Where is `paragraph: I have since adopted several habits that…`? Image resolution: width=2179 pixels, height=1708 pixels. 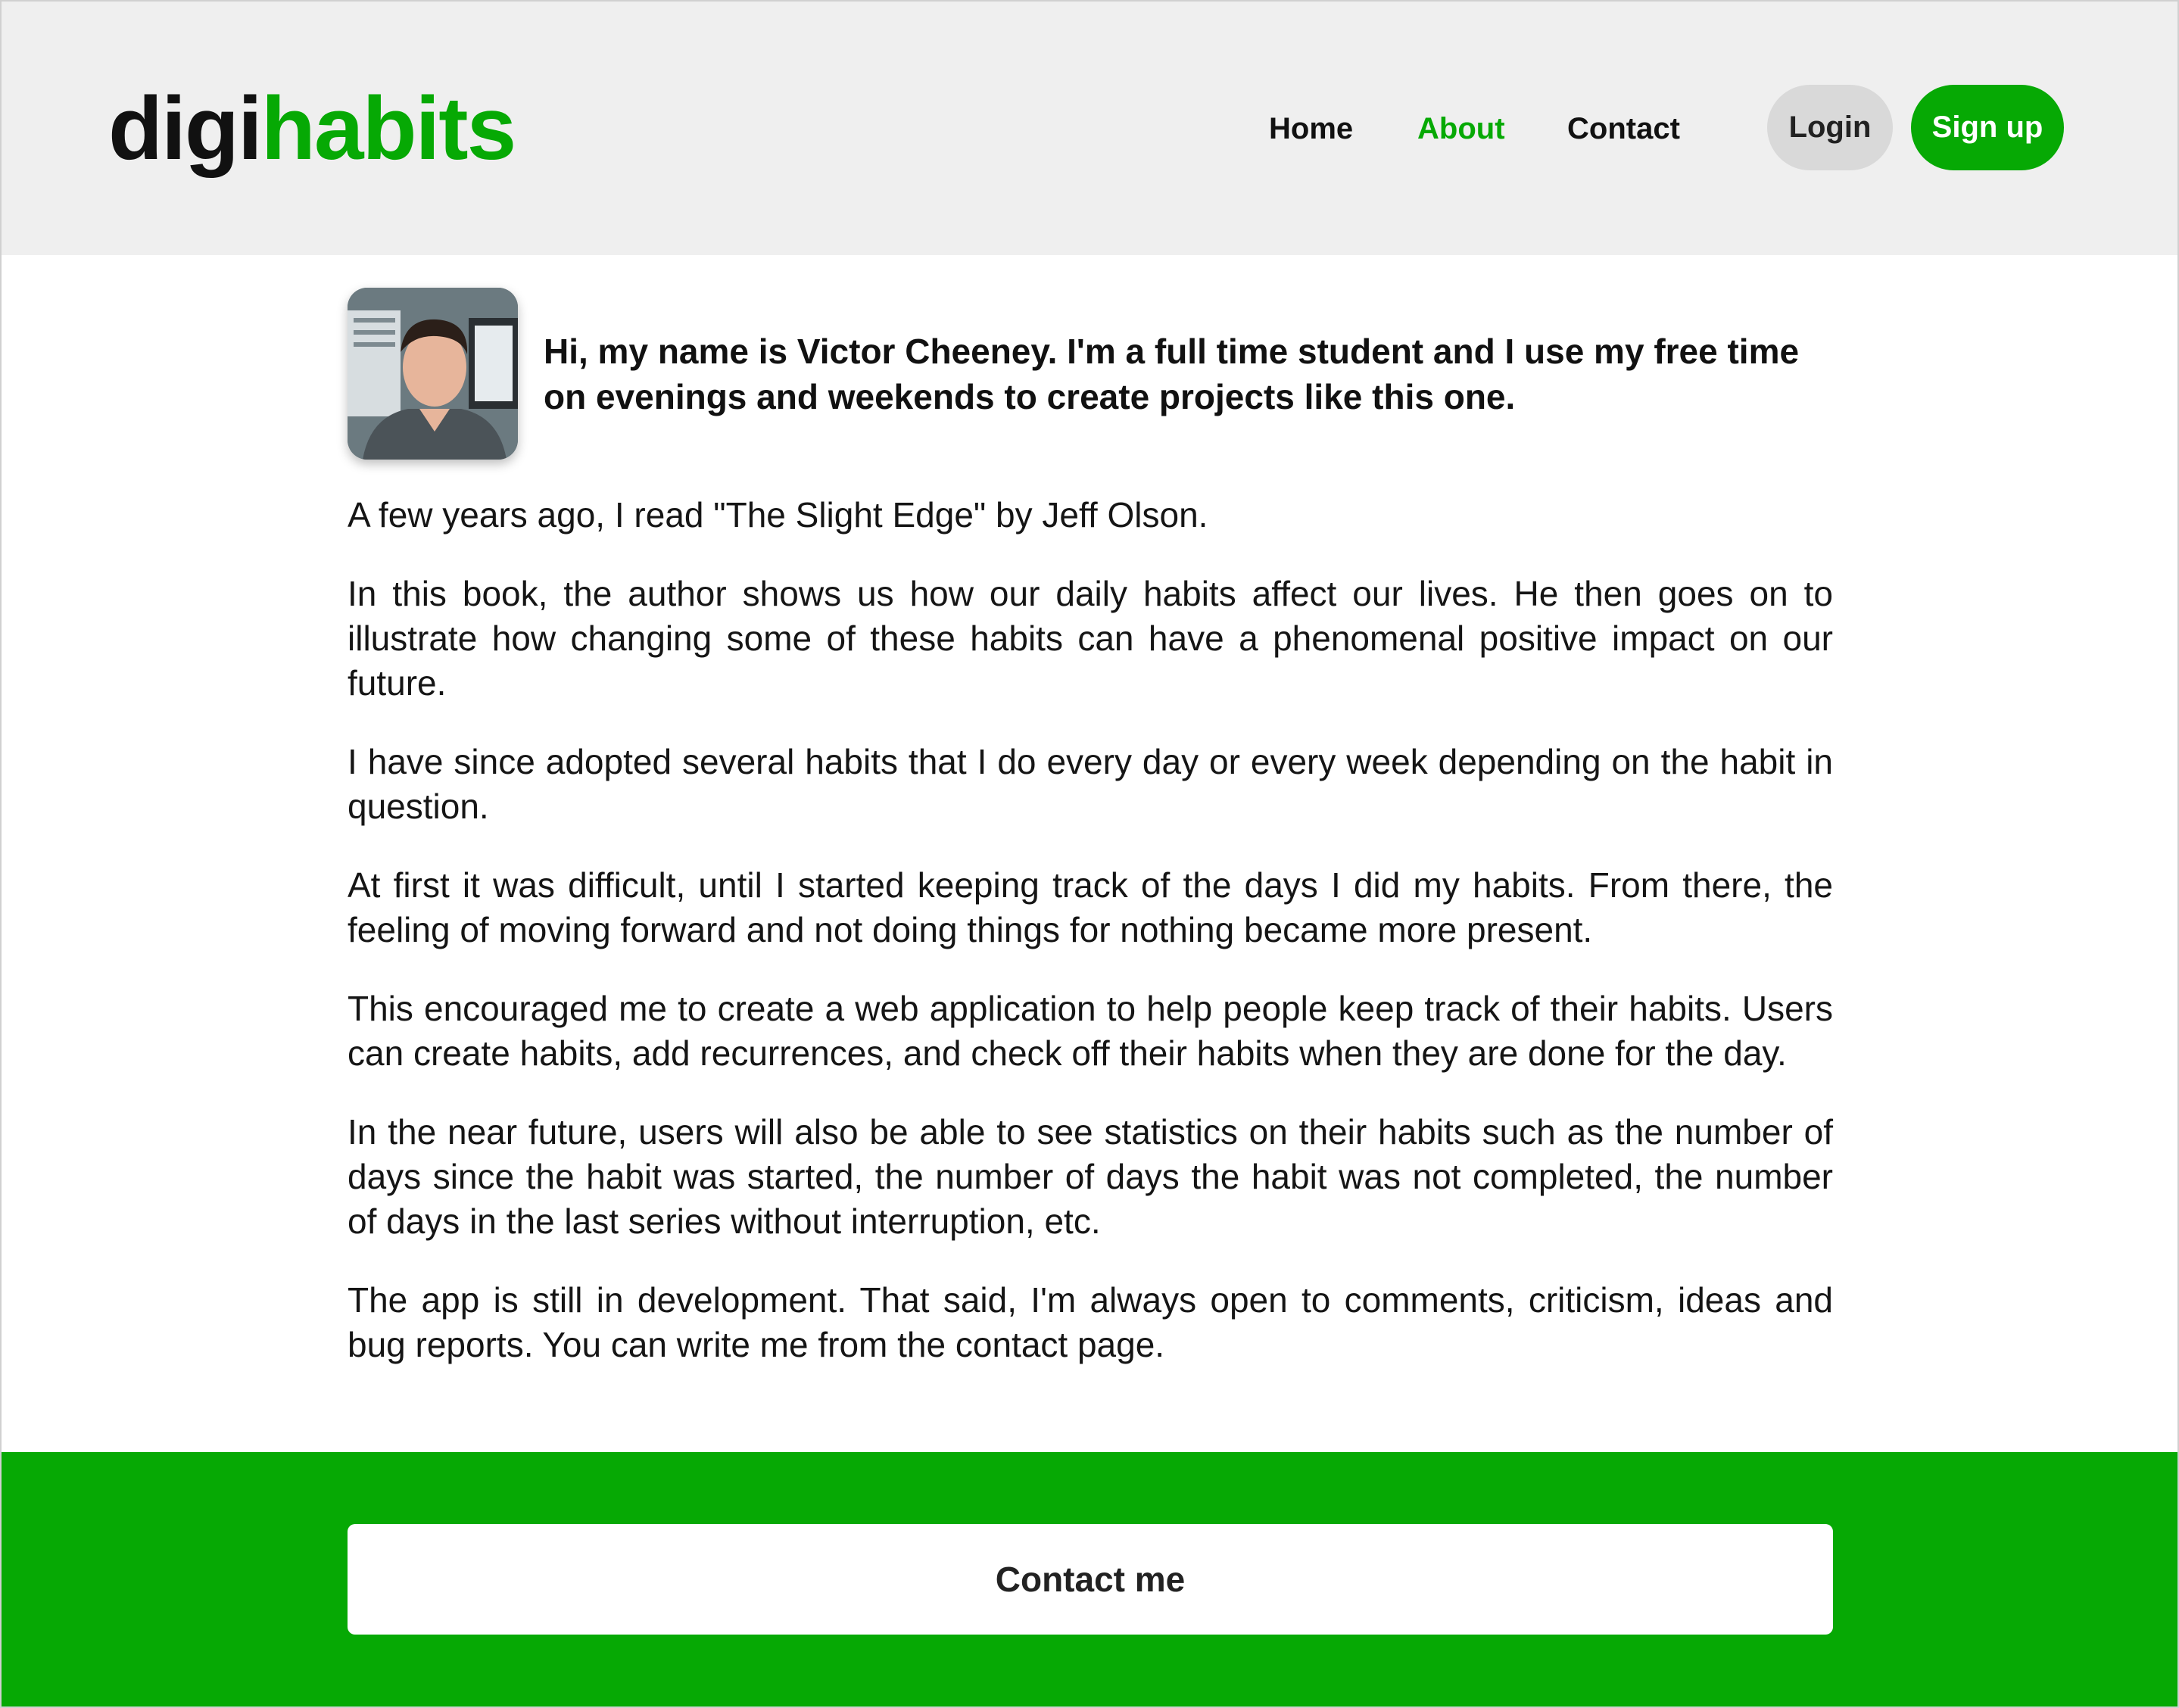
paragraph: I have since adopted several habits that… is located at coordinates (1090, 784).